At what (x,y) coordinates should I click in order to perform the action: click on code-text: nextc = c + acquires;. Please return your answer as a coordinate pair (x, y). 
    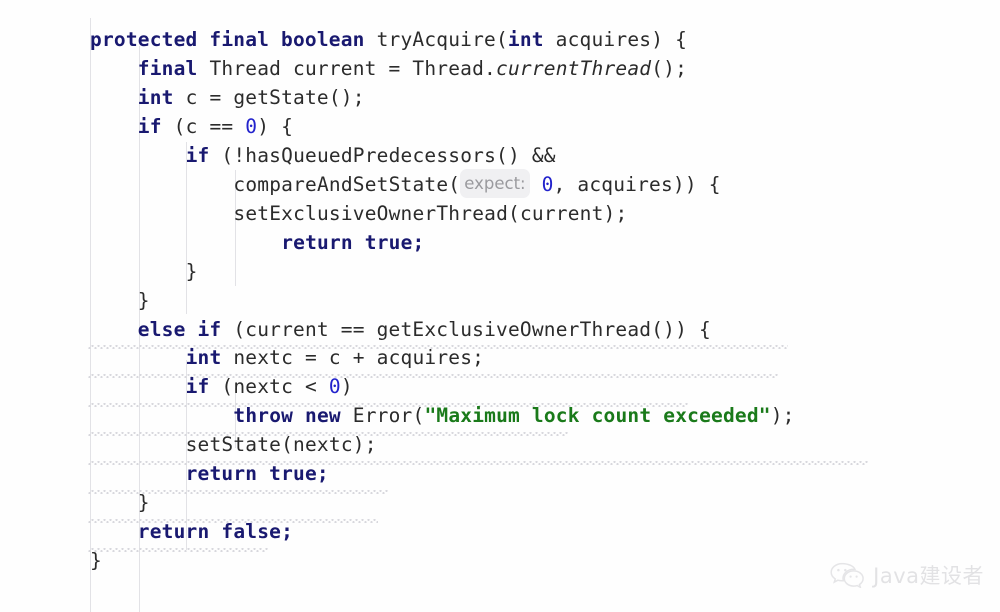
    Looking at the image, I should click on (353, 358).